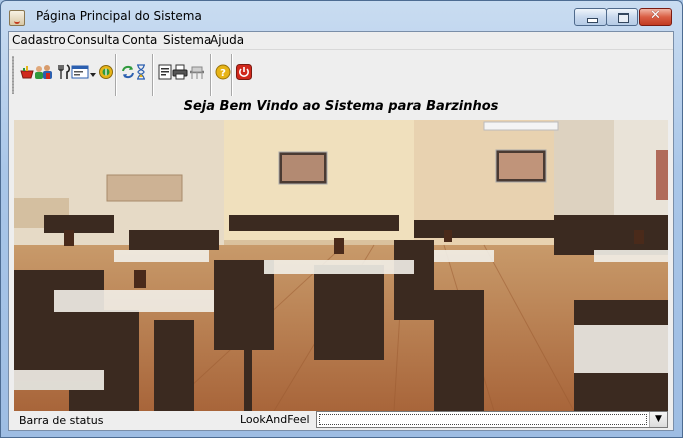 The width and height of the screenshot is (683, 438). I want to click on menu-consulta: Consulta, so click(93, 40).